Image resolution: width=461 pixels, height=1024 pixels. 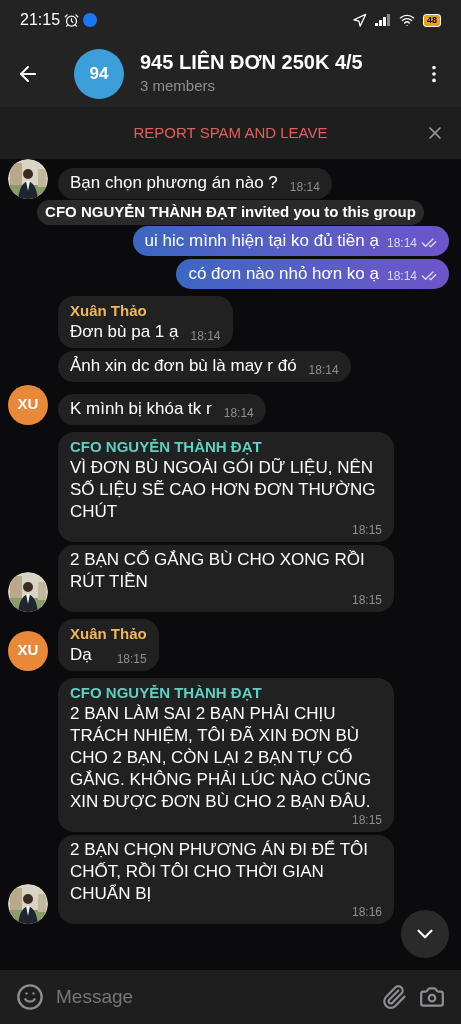 I want to click on message-text: 2 BẠN CHỌN PHƯƠNG ÁN ĐI ĐỂ TÔI CHỐT, RỒI TÔI CHO THỜI GIAN CHUẨN BỊ, so click(x=219, y=871).